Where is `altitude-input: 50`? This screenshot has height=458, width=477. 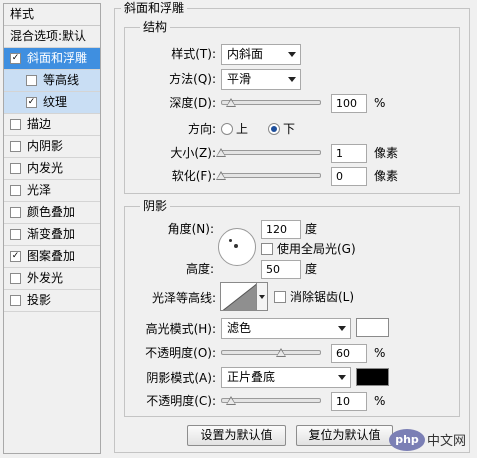 altitude-input: 50 is located at coordinates (281, 269).